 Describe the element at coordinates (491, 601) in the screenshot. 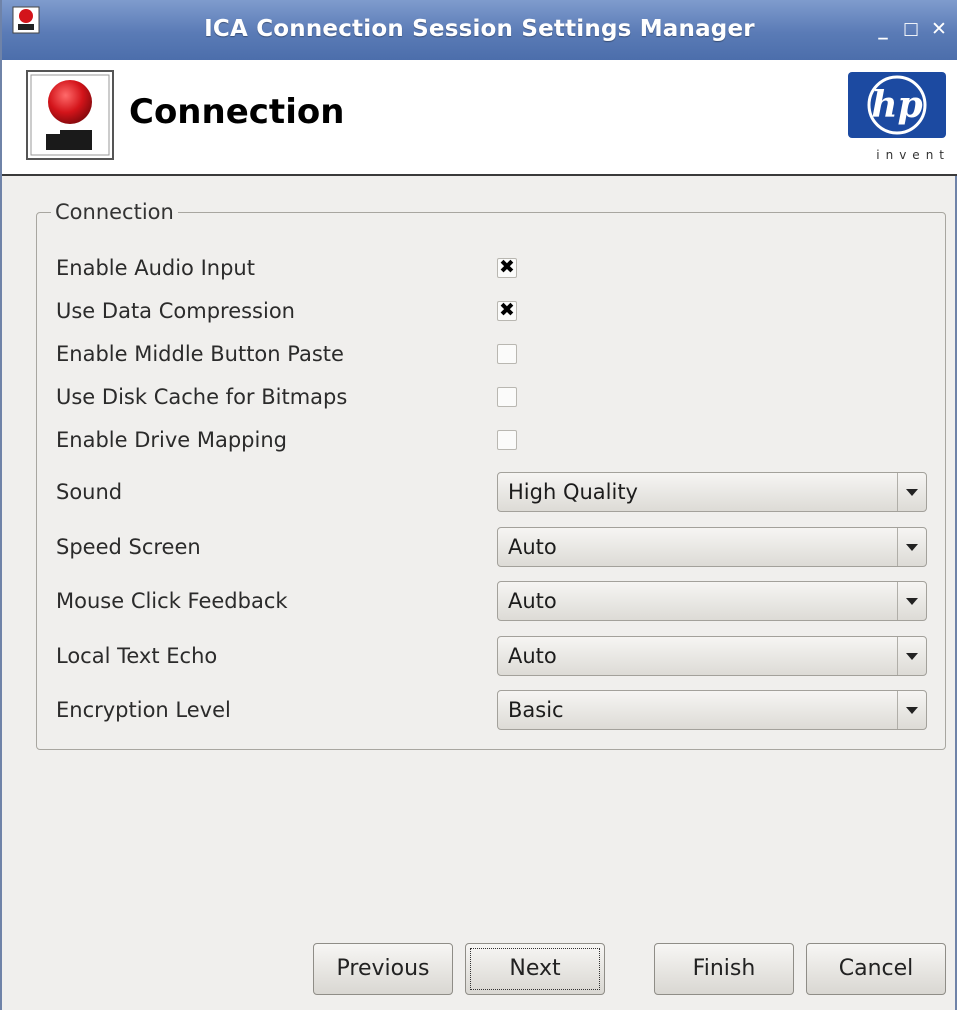

I see `row-mouse-click-feedback: Mouse Click Feedback Auto` at that location.